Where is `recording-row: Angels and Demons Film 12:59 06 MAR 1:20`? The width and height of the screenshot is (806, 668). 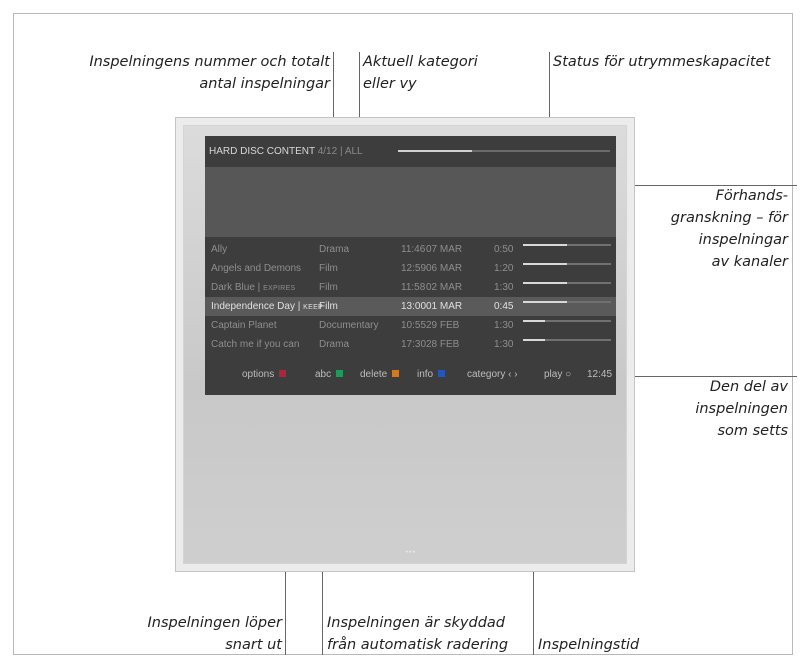 recording-row: Angels and Demons Film 12:59 06 MAR 1:20 is located at coordinates (410, 268).